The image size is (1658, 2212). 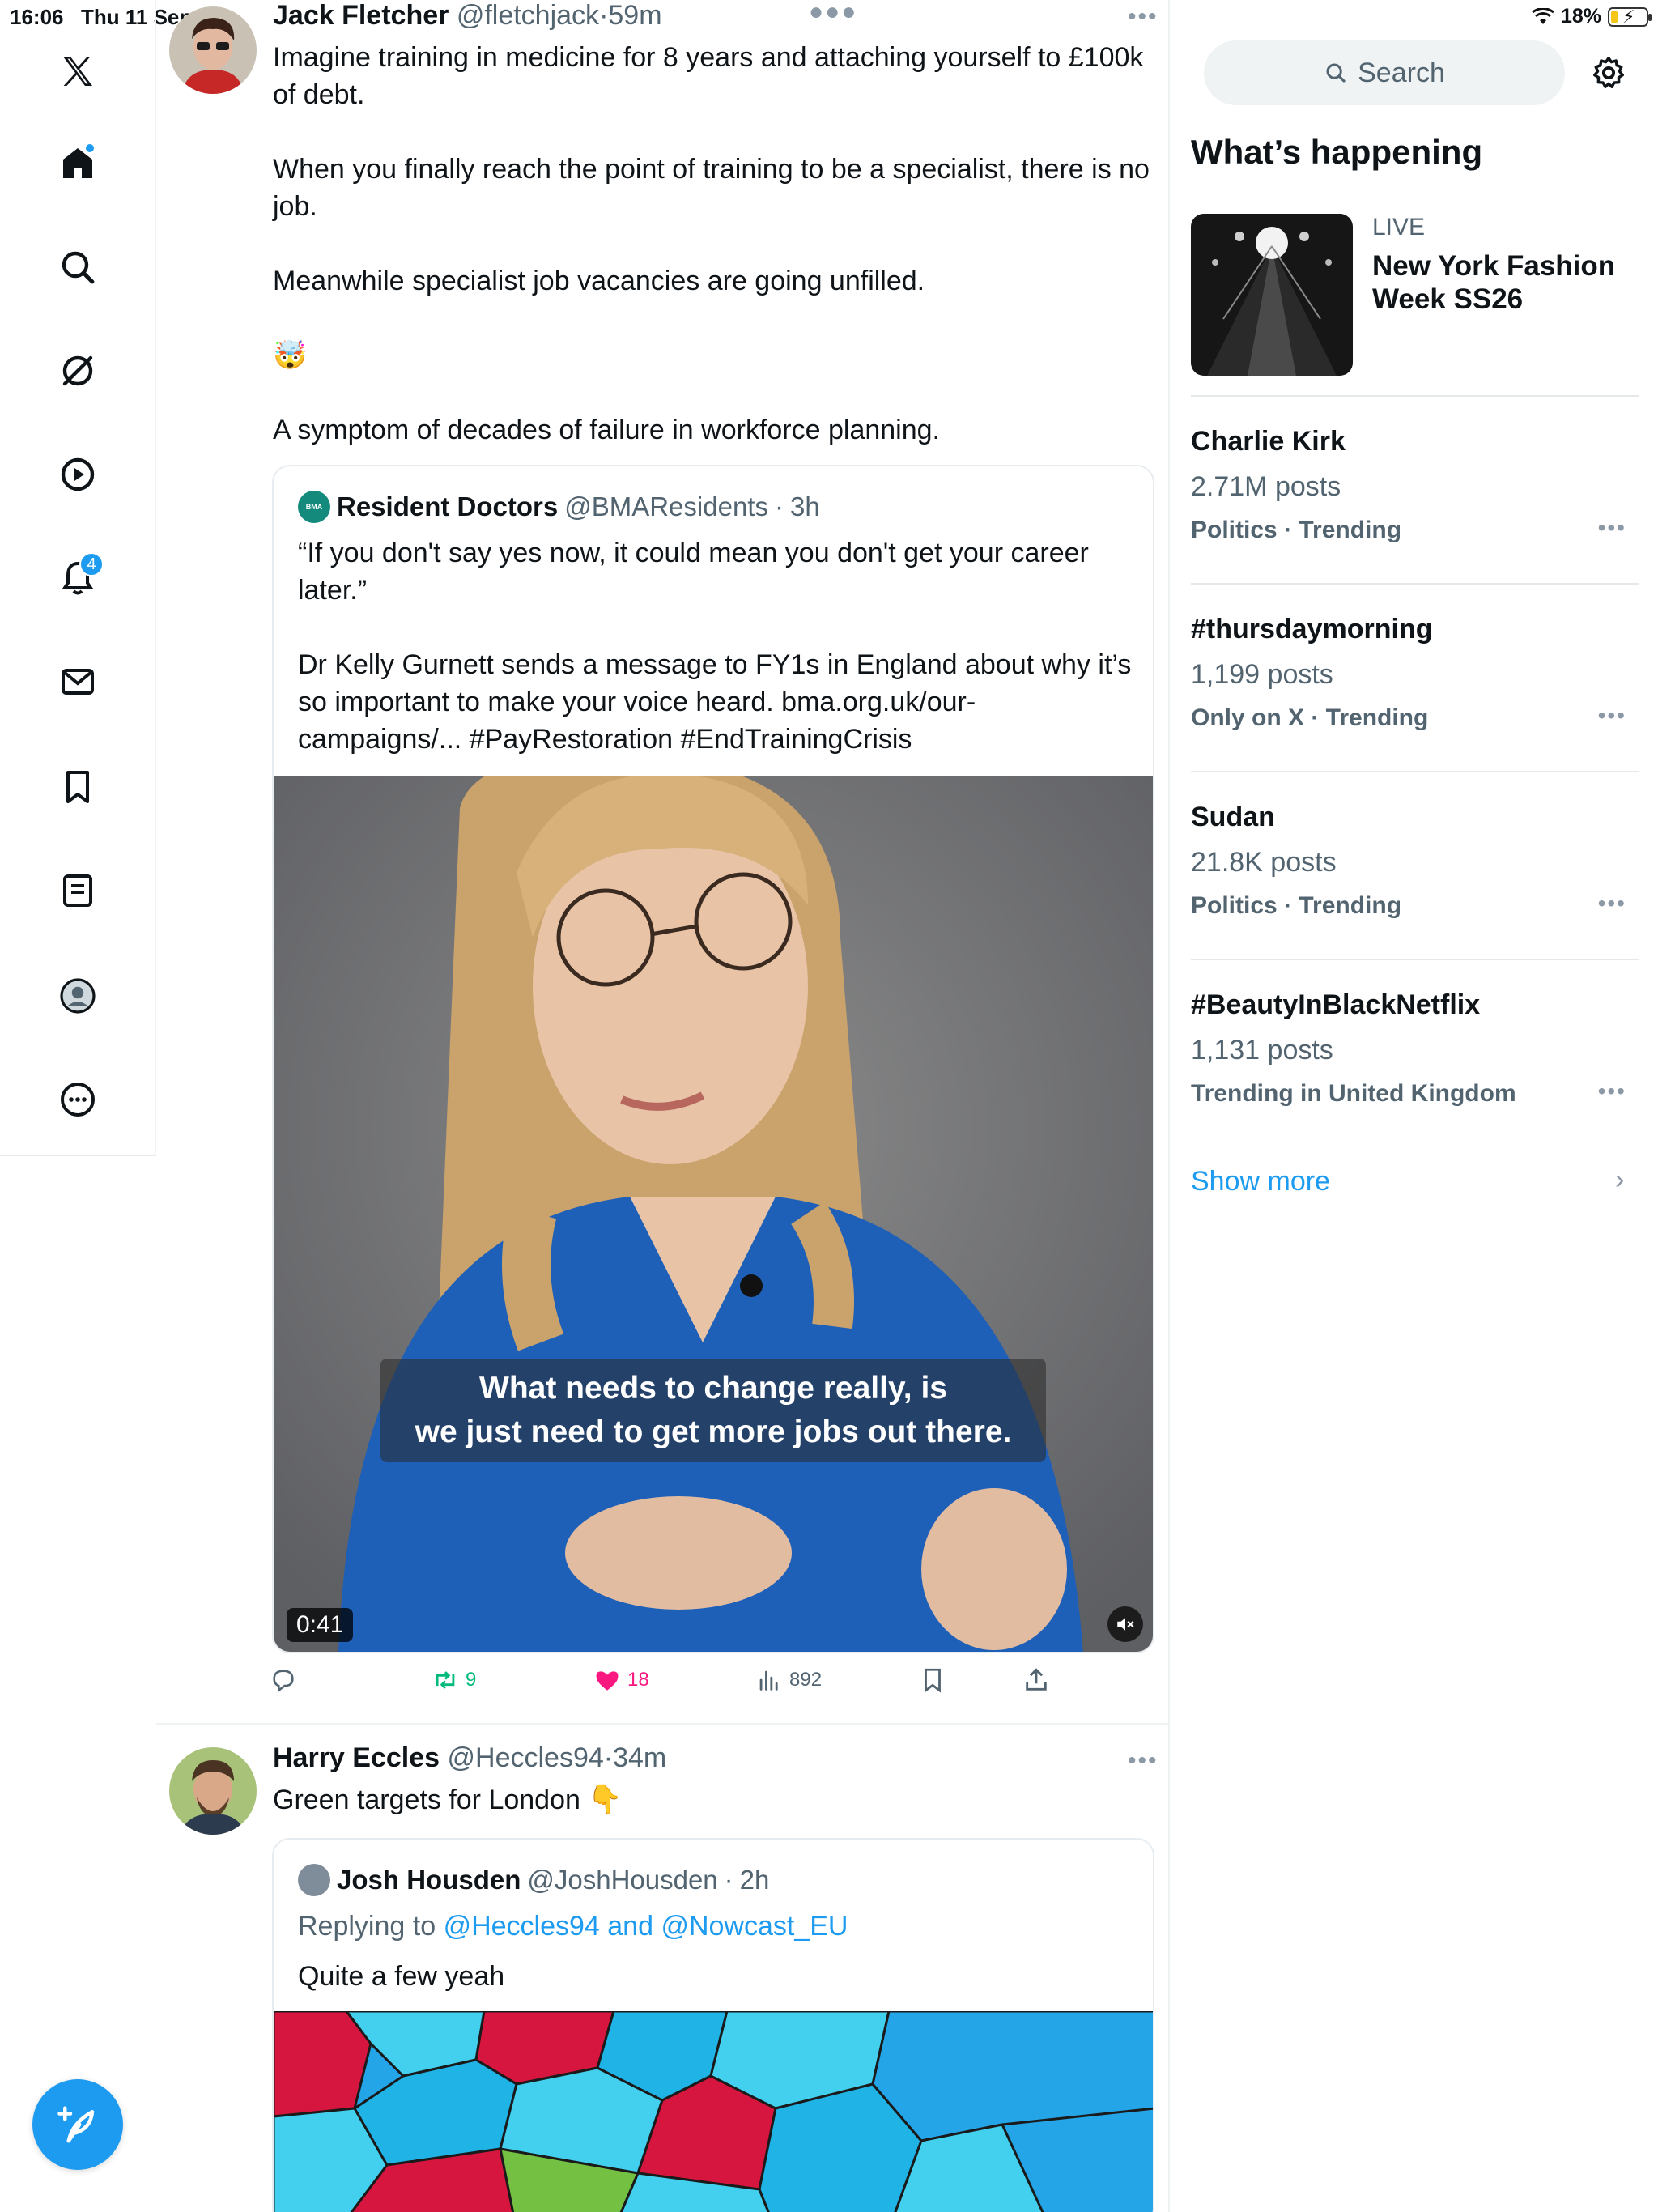 I want to click on chevron-right-icon: ›, so click(x=1620, y=1179).